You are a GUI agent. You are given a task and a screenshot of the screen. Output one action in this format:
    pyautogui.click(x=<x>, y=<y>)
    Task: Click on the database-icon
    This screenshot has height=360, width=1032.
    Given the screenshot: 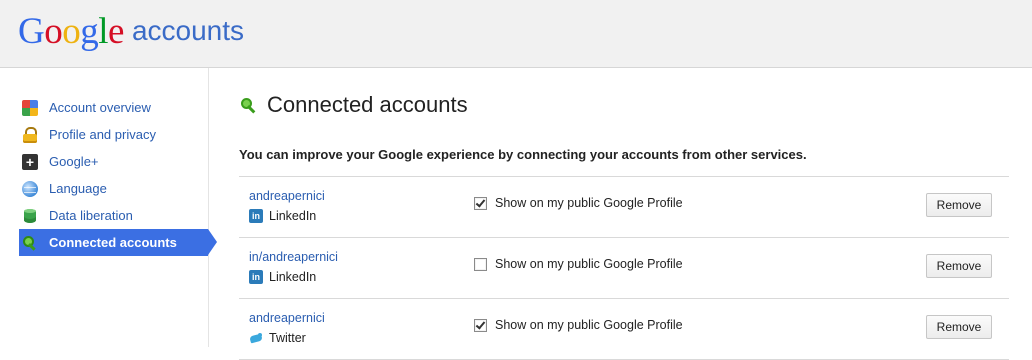 What is the action you would take?
    pyautogui.click(x=30, y=216)
    